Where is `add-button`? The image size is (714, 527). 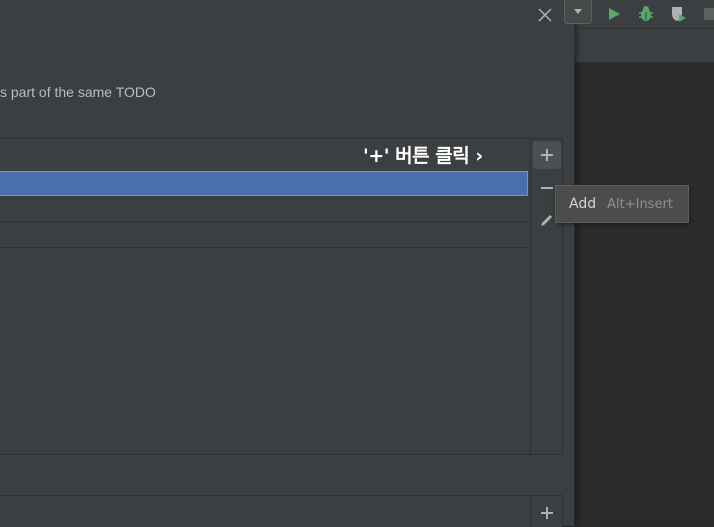 add-button is located at coordinates (547, 155).